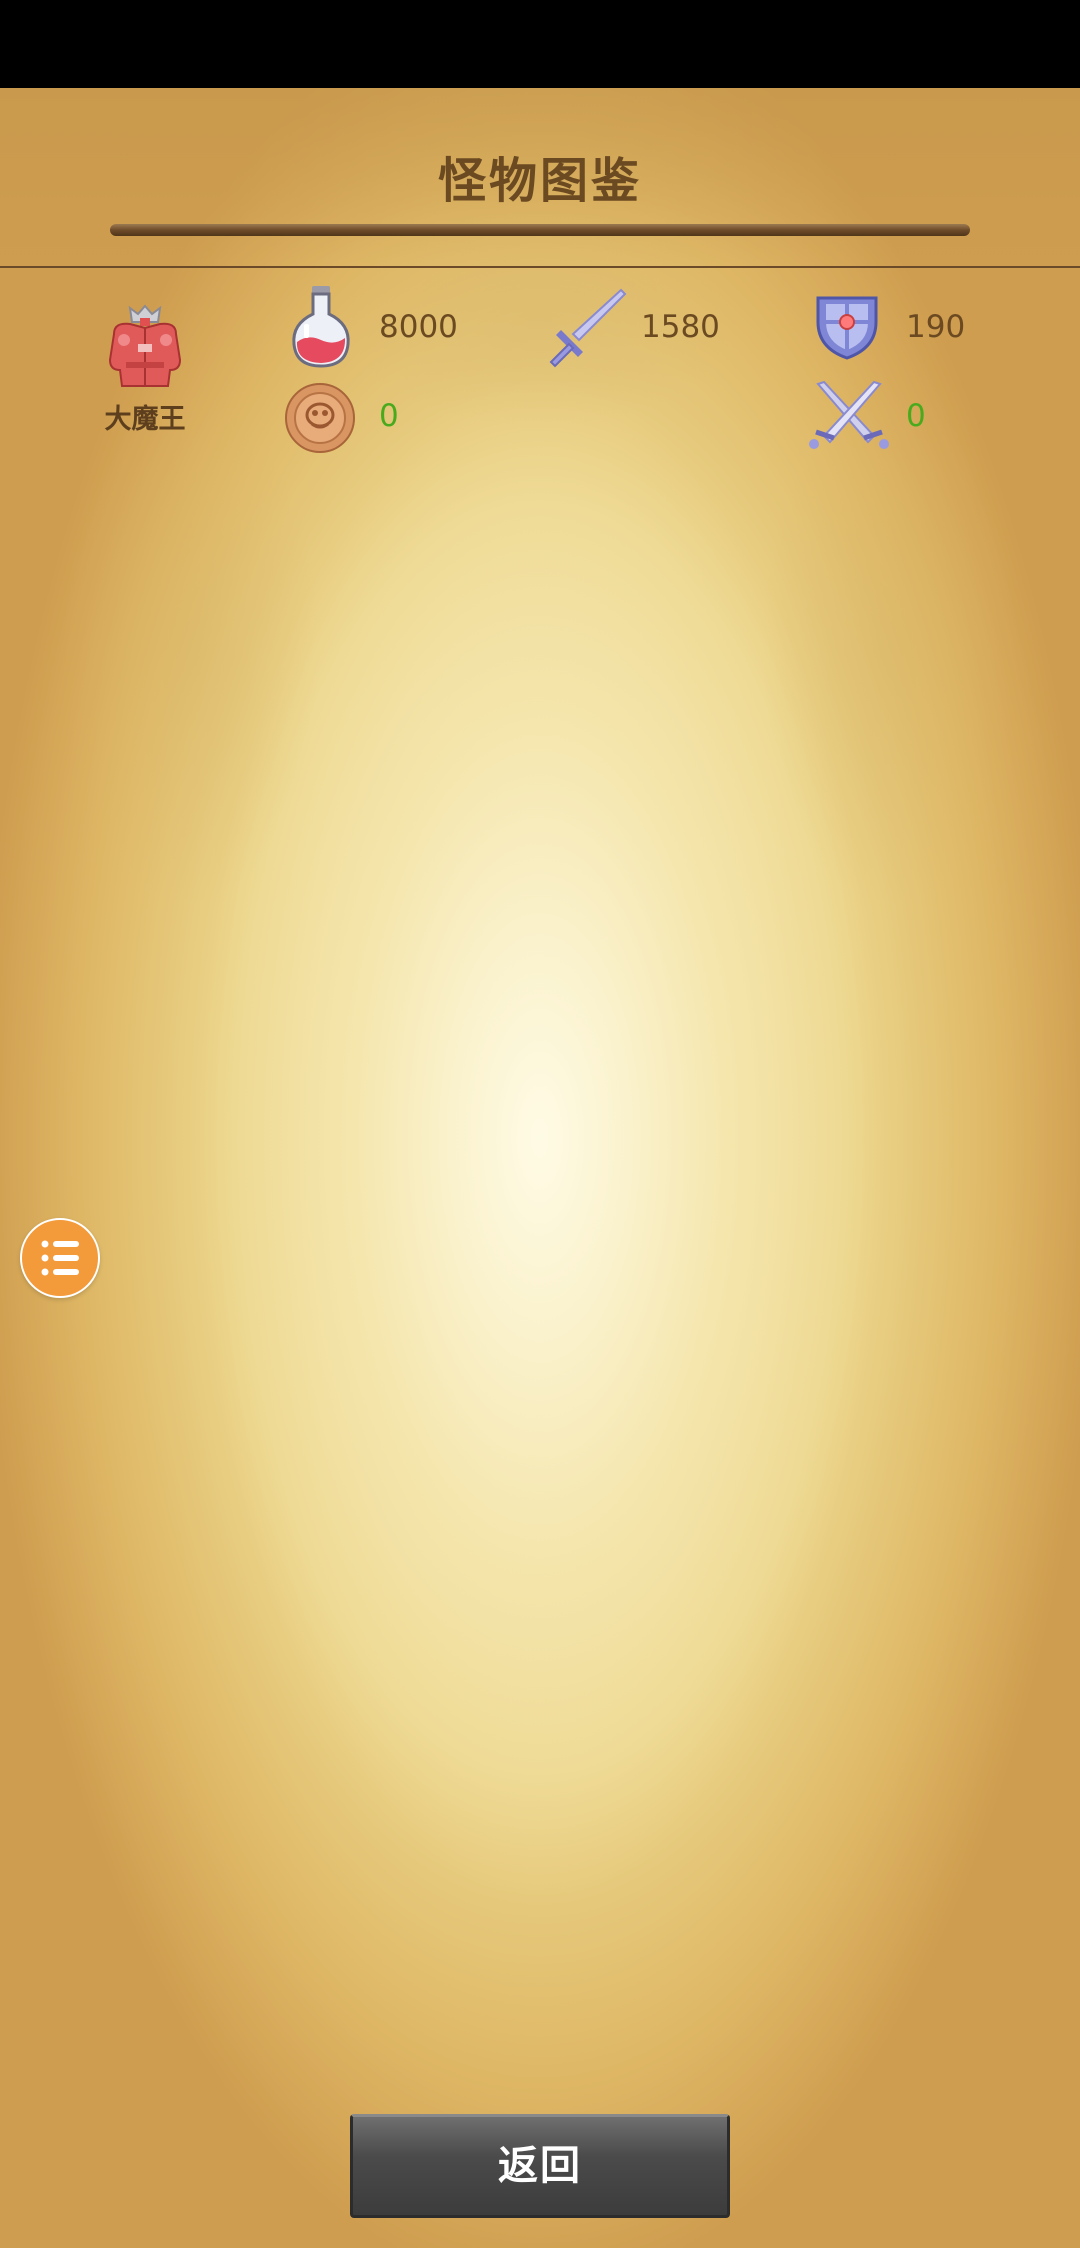 The width and height of the screenshot is (1080, 2248). I want to click on crossed-swords-icon, so click(849, 416).